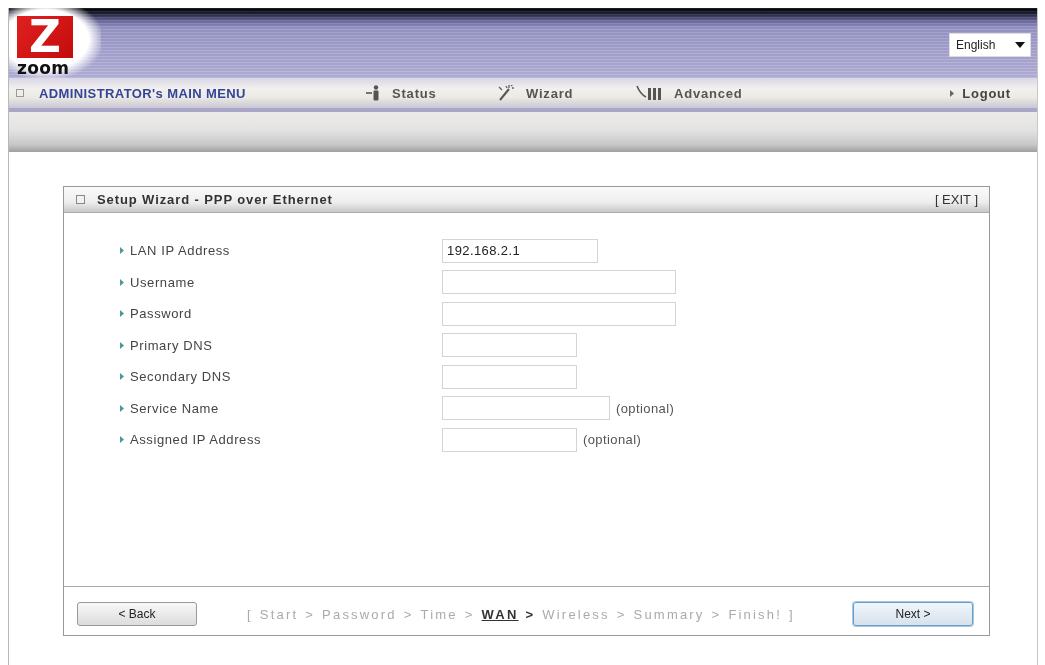 The width and height of the screenshot is (1045, 665). What do you see at coordinates (196, 440) in the screenshot?
I see `field-label: Assigned IP Address` at bounding box center [196, 440].